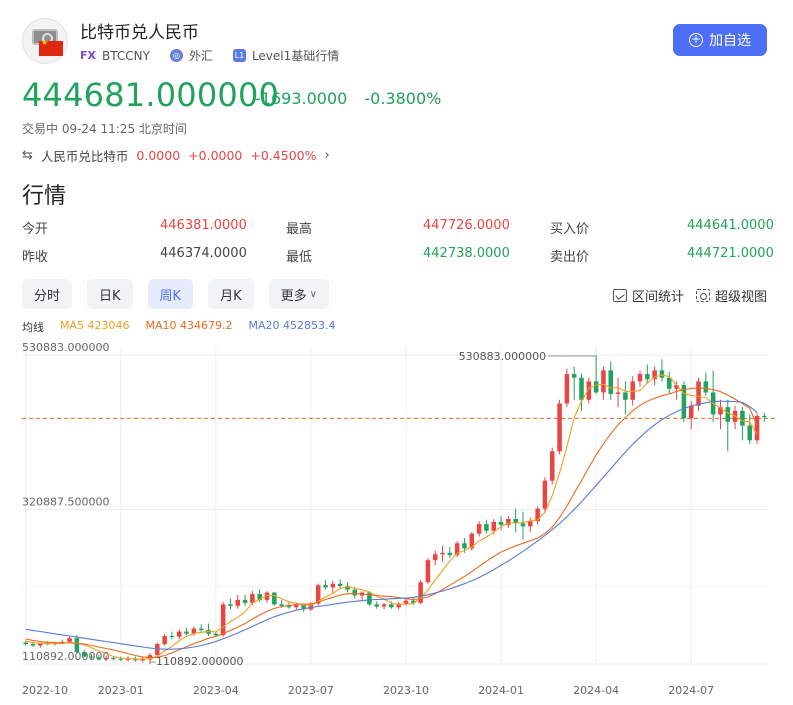 Image resolution: width=793 pixels, height=705 pixels. I want to click on add-watchlist-label: 加自选, so click(730, 41).